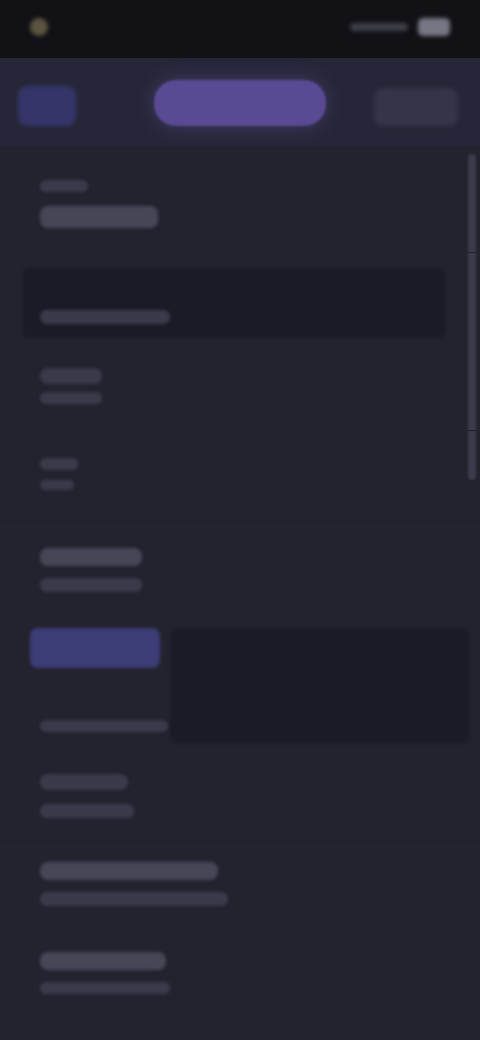  What do you see at coordinates (95, 648) in the screenshot?
I see `active-list-item` at bounding box center [95, 648].